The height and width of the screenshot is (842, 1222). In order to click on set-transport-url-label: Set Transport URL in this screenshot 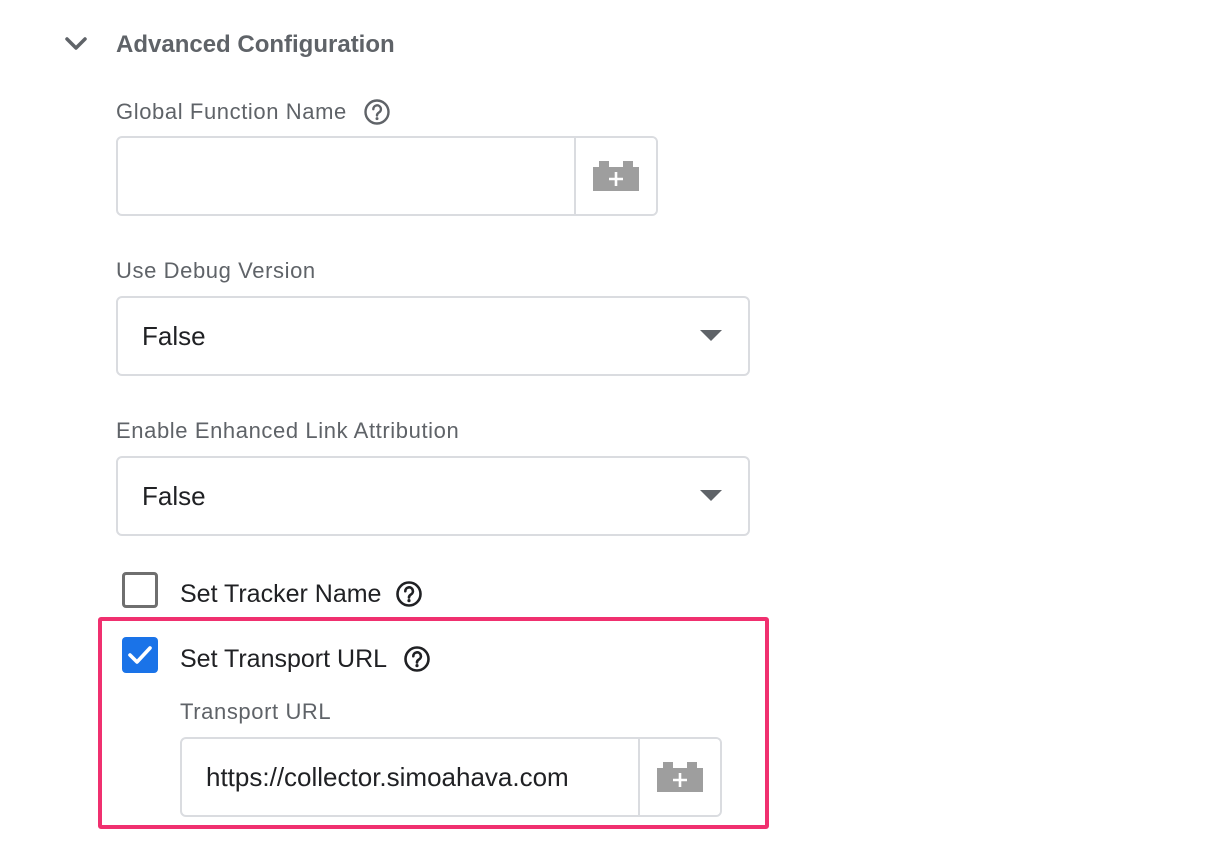, I will do `click(283, 659)`.